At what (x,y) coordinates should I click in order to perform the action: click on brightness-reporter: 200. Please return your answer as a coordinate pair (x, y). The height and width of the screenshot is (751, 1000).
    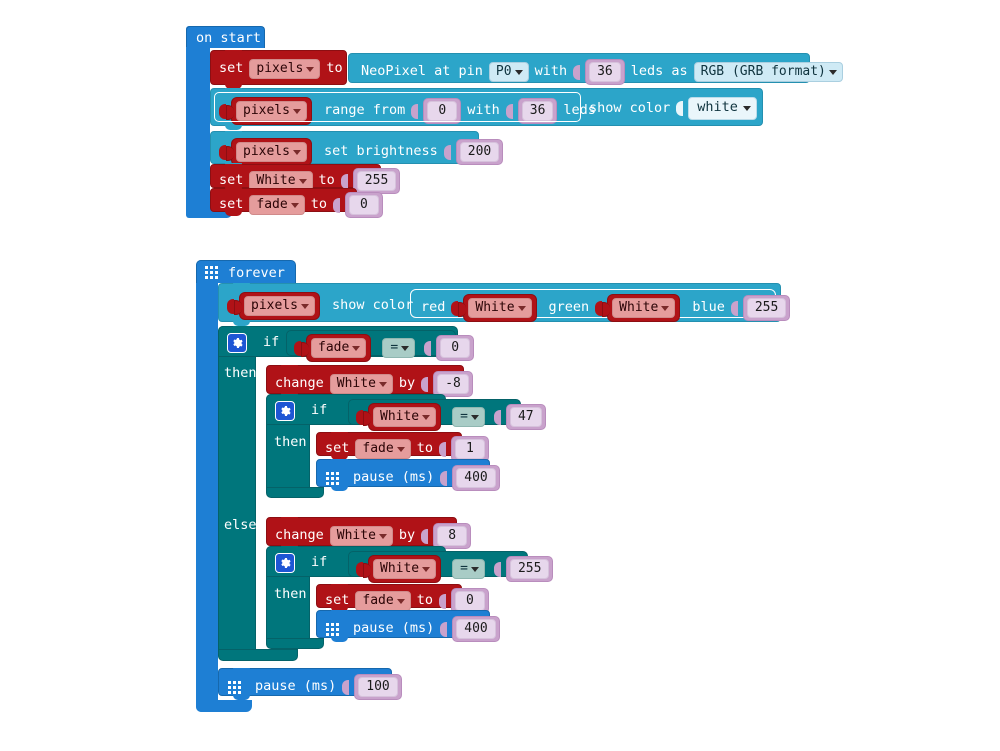
    Looking at the image, I should click on (479, 152).